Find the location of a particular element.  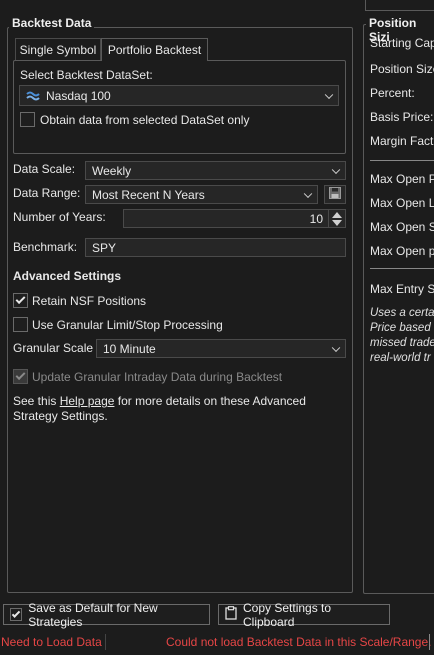

position-note-line4: real-world tr is located at coordinates (400, 358).